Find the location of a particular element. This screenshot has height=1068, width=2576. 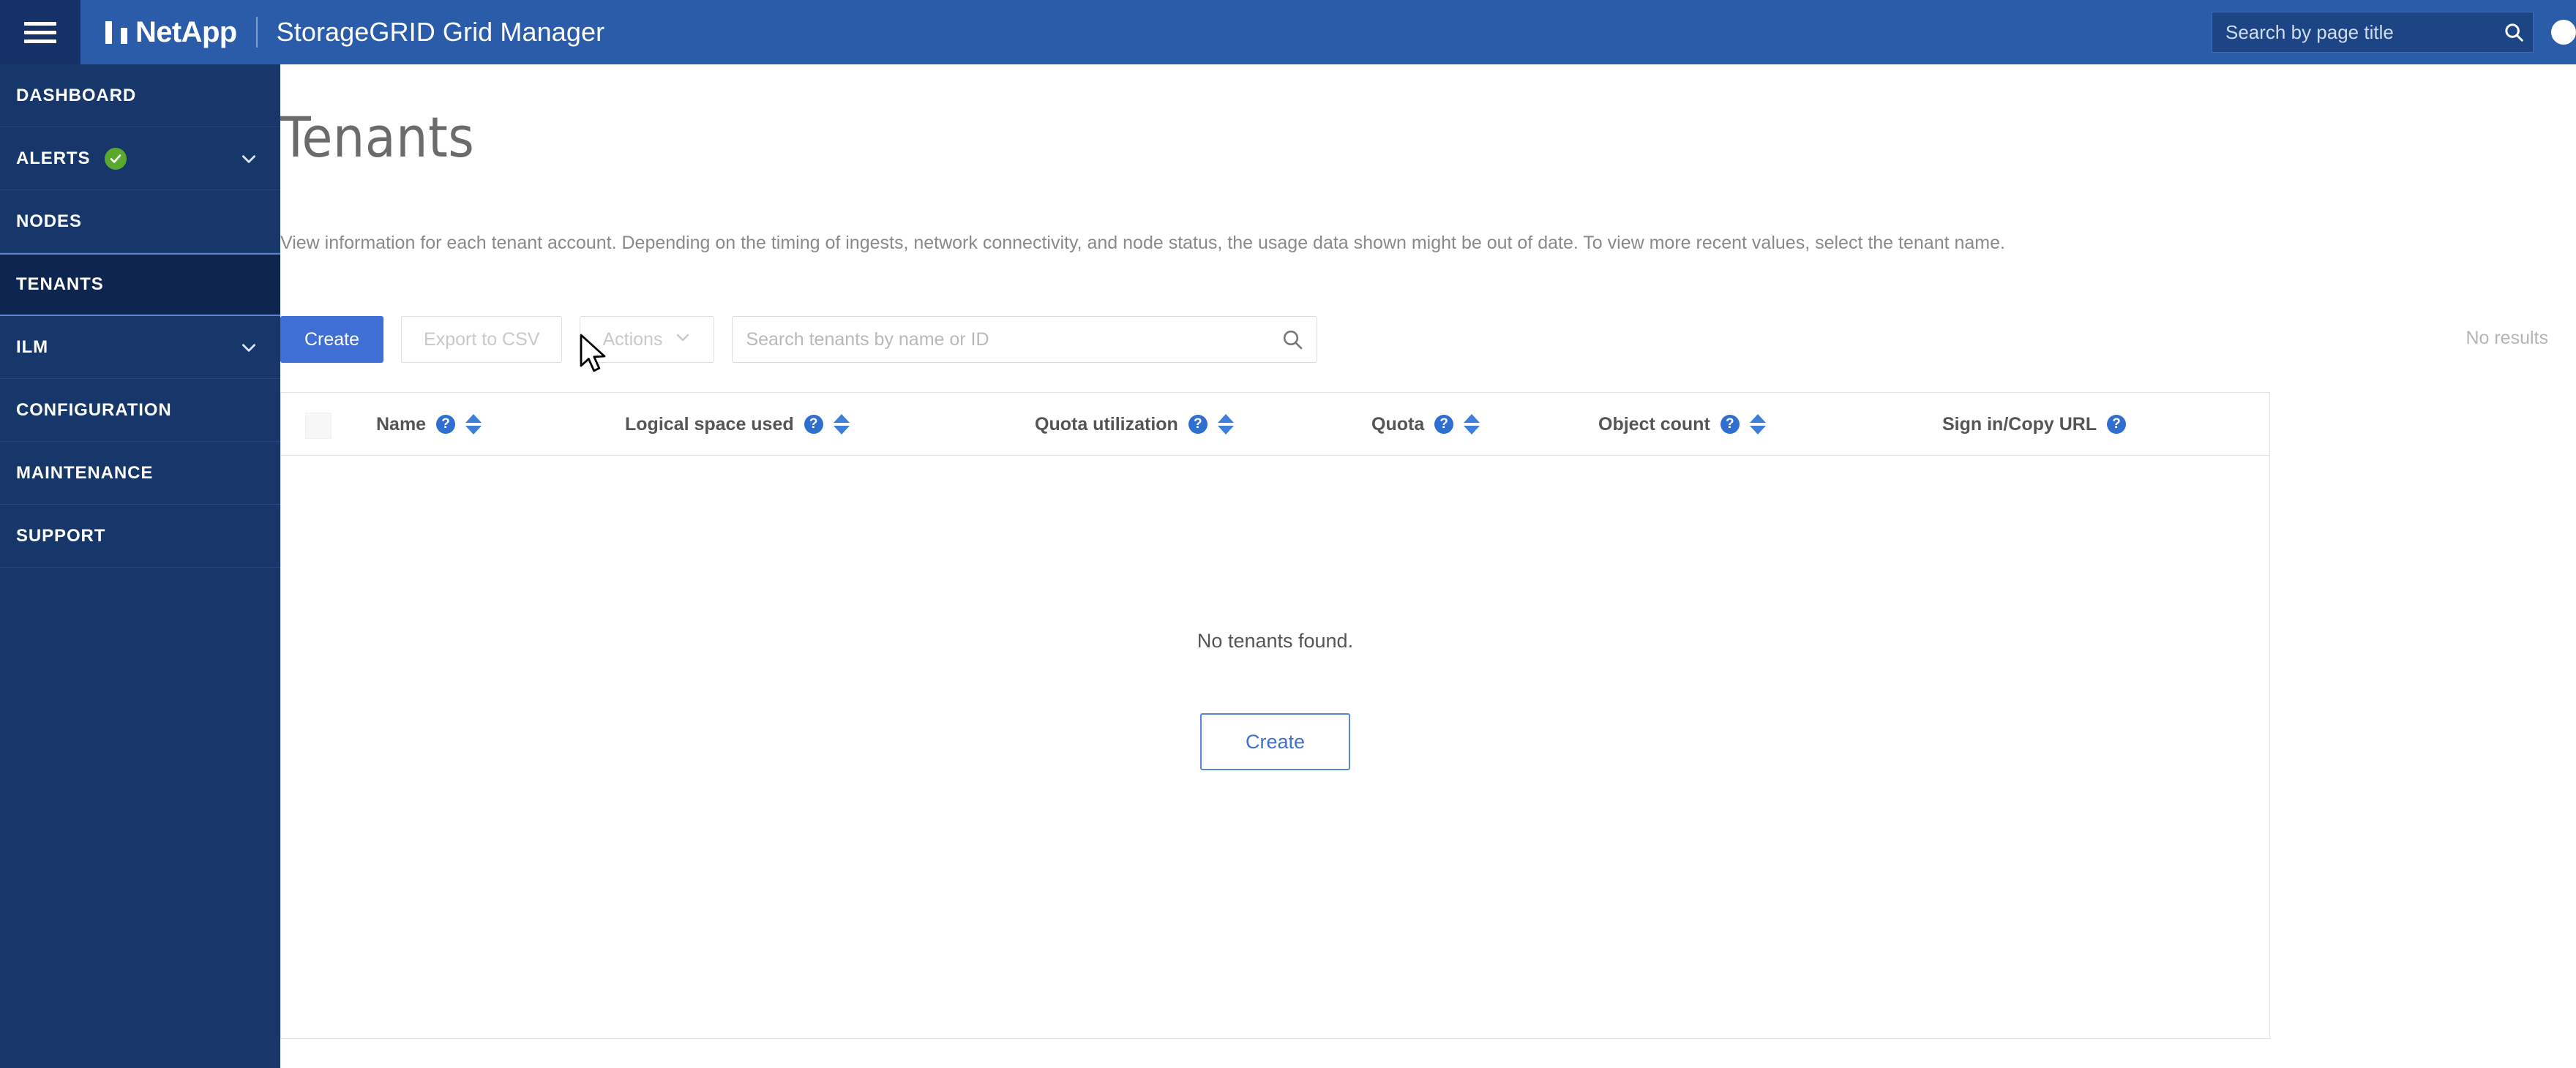

sidebar-item-support: SUPPORT is located at coordinates (140, 536).